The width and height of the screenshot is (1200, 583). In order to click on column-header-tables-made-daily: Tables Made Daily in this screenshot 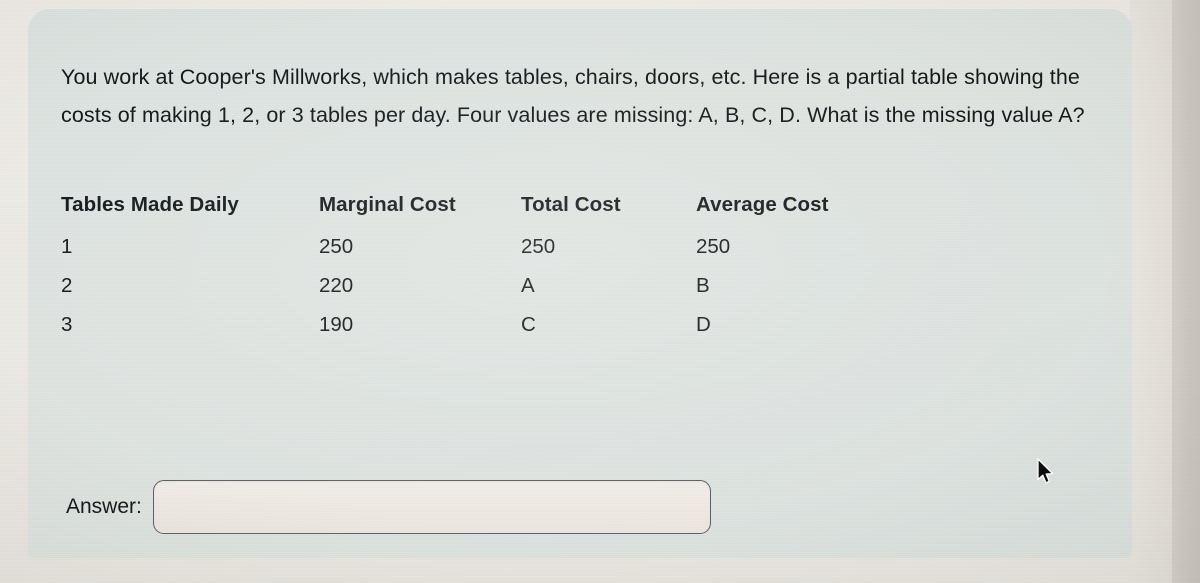, I will do `click(150, 204)`.